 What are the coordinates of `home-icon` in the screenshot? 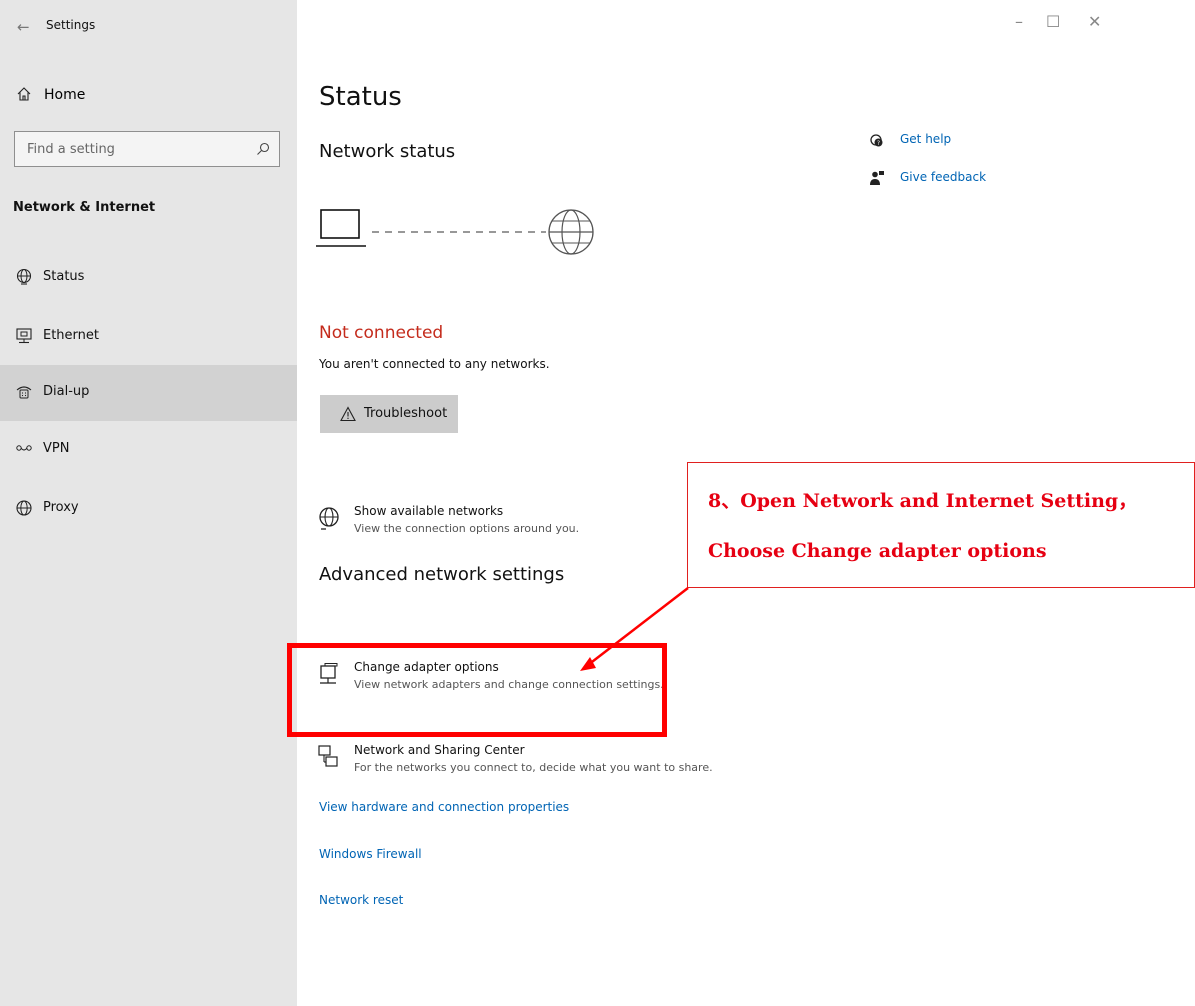 It's located at (24, 94).